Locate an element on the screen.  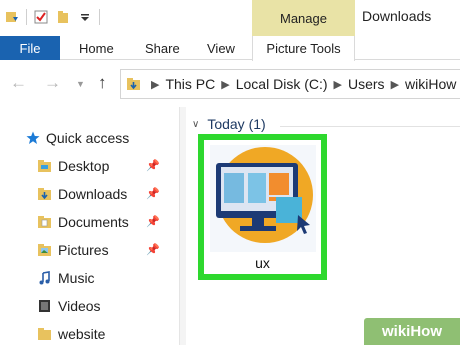
sidebar-item-desktop: Desktop is located at coordinates (73, 166).